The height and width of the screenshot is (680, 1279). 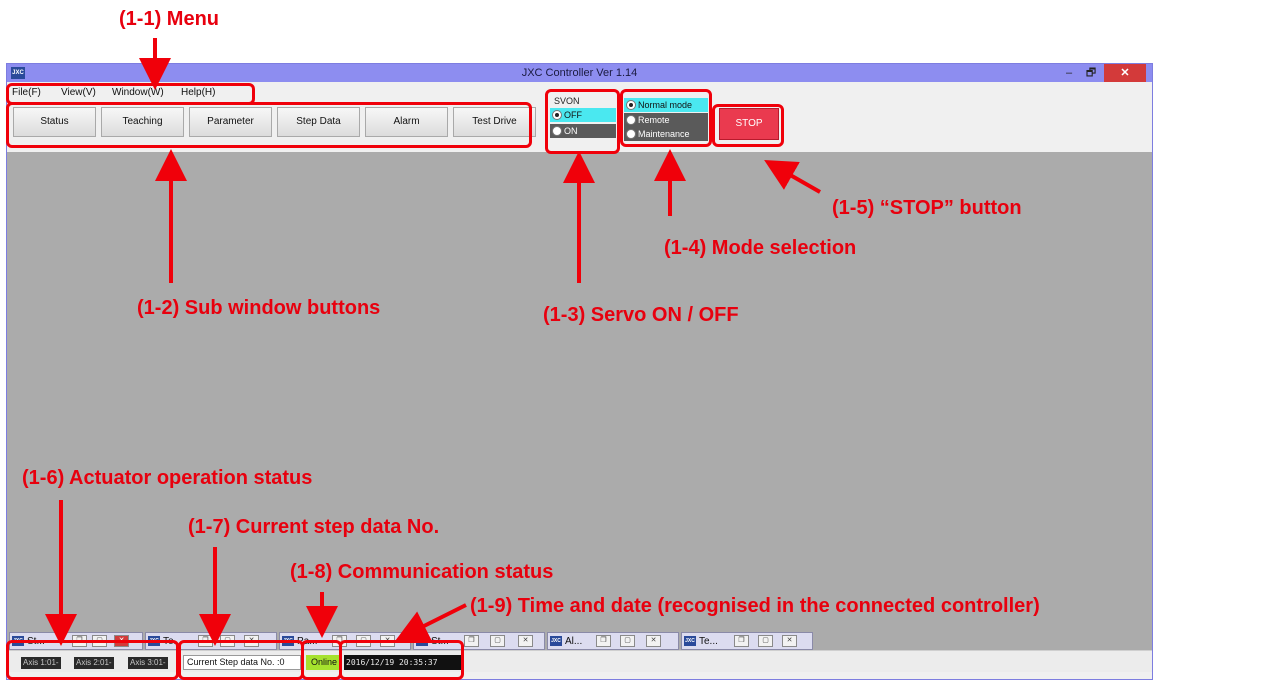 What do you see at coordinates (1091, 73) in the screenshot?
I see `restore-icon: 🗗` at bounding box center [1091, 73].